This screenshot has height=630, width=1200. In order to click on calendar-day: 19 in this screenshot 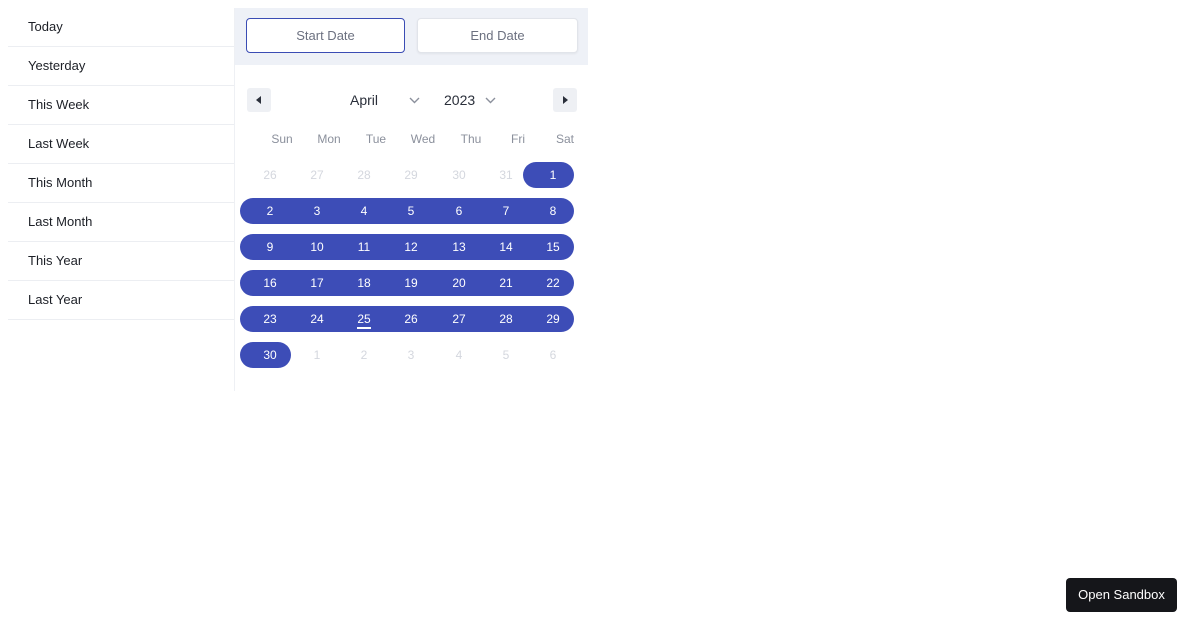, I will do `click(411, 283)`.